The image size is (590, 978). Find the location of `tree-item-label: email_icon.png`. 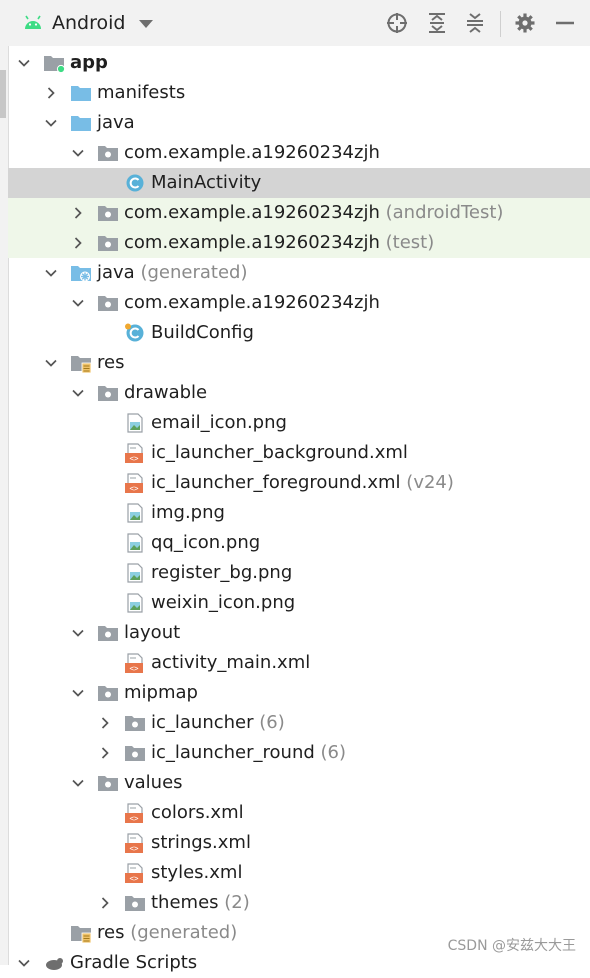

tree-item-label: email_icon.png is located at coordinates (219, 423).